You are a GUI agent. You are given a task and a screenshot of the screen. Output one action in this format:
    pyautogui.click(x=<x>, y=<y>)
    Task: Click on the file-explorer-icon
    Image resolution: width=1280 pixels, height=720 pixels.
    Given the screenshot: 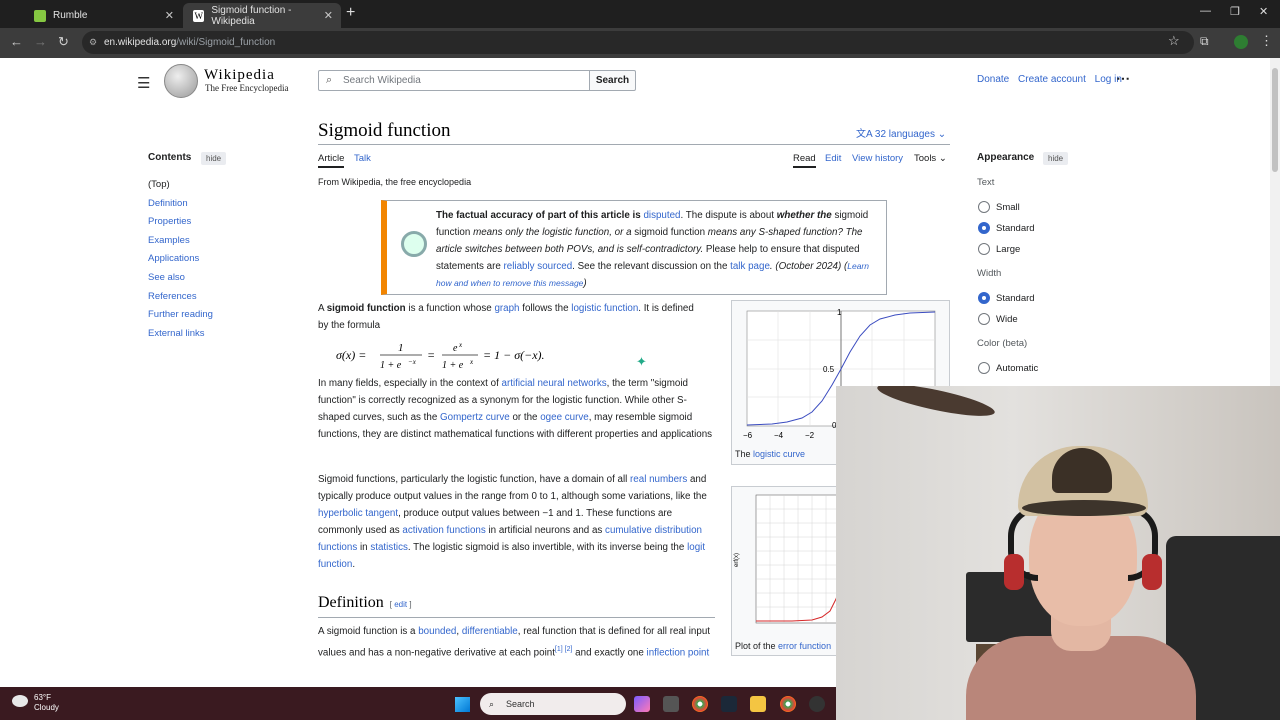 What is the action you would take?
    pyautogui.click(x=758, y=704)
    